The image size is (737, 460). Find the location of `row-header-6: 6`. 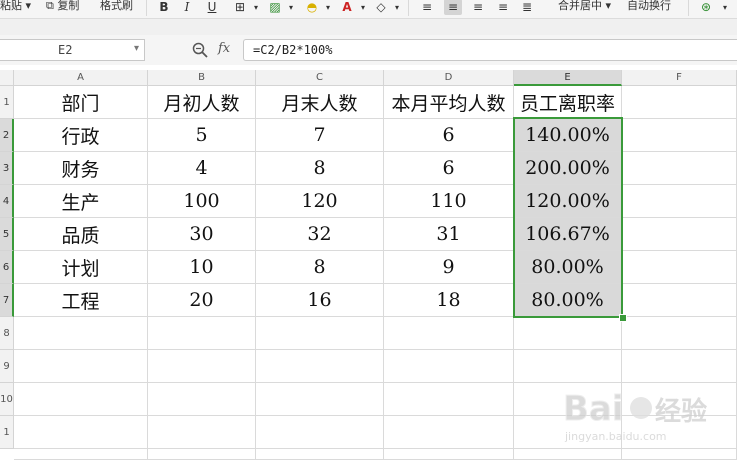

row-header-6: 6 is located at coordinates (7, 267).